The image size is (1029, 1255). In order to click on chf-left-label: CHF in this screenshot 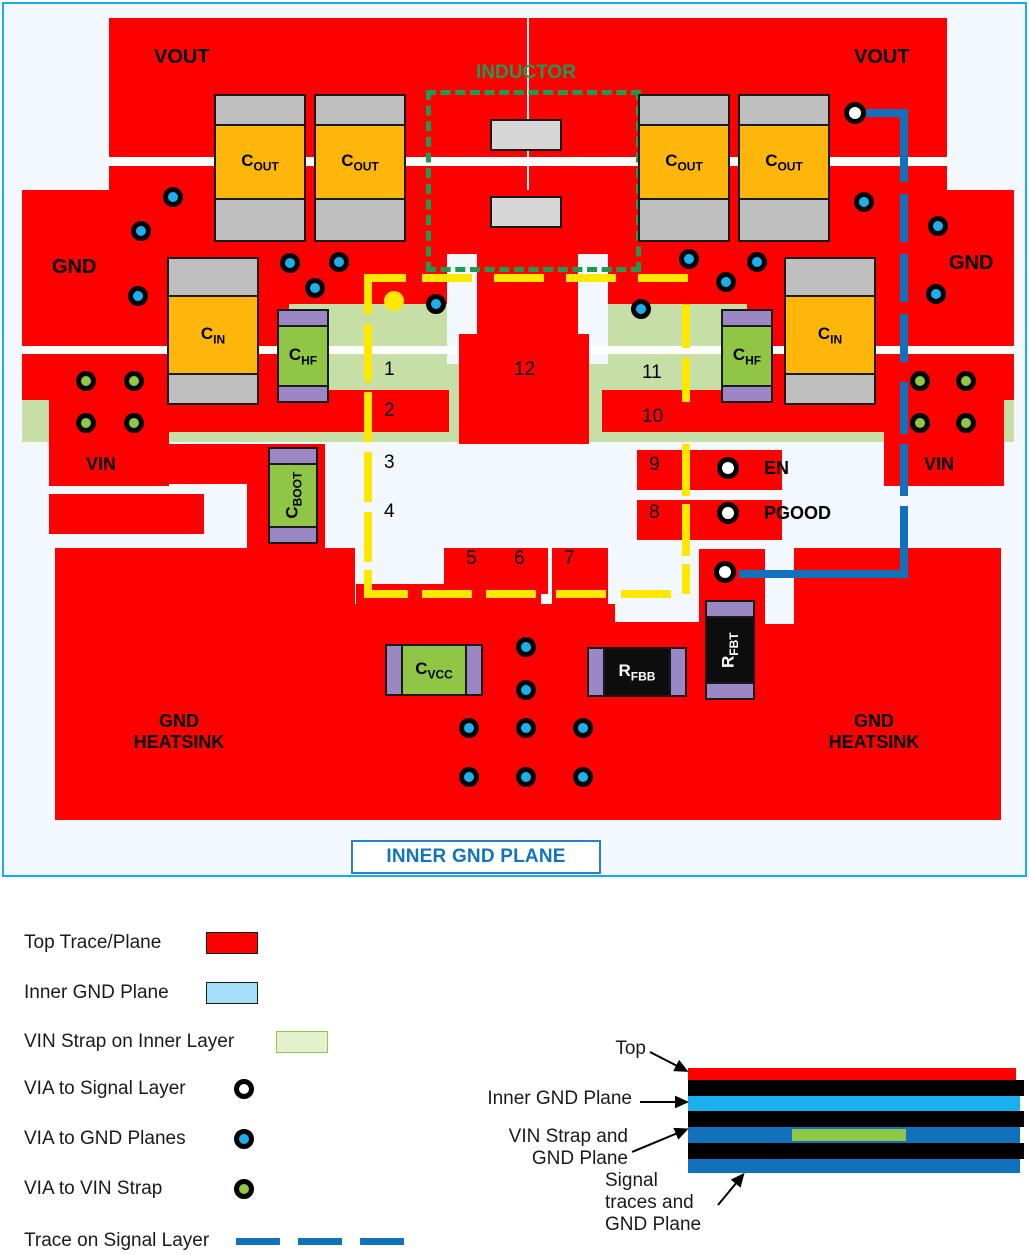, I will do `click(303, 356)`.